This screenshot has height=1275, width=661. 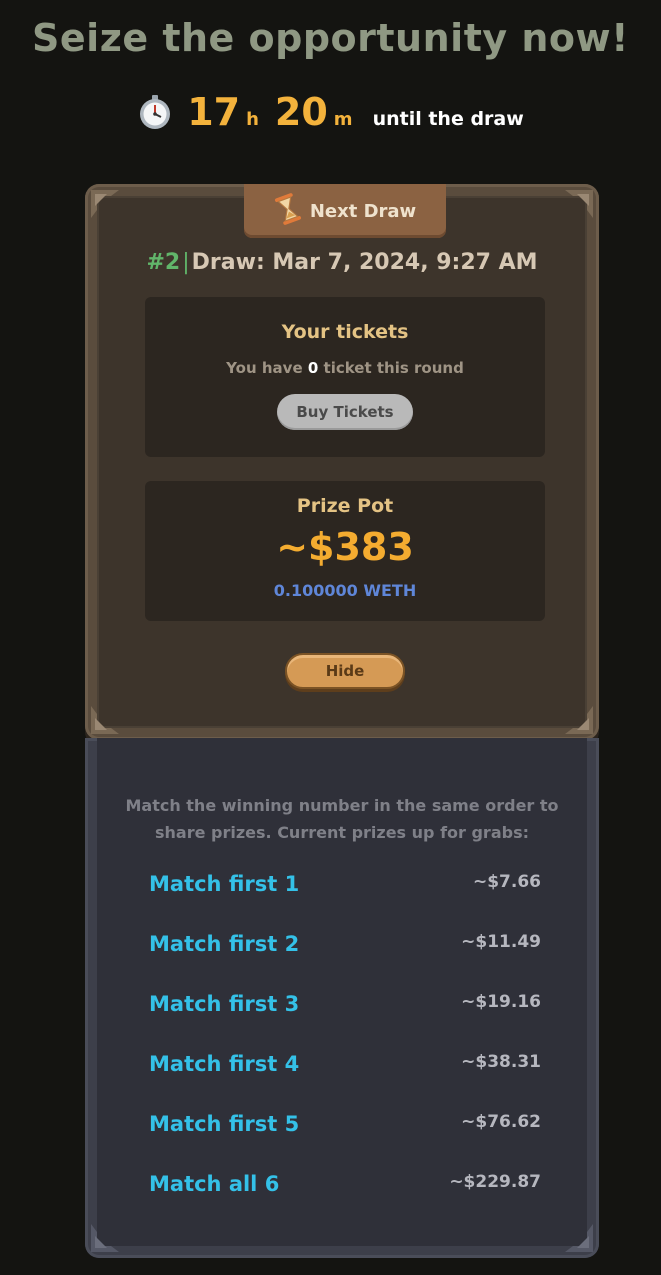 What do you see at coordinates (501, 1062) in the screenshot?
I see `prize-row-value: ~$38.31` at bounding box center [501, 1062].